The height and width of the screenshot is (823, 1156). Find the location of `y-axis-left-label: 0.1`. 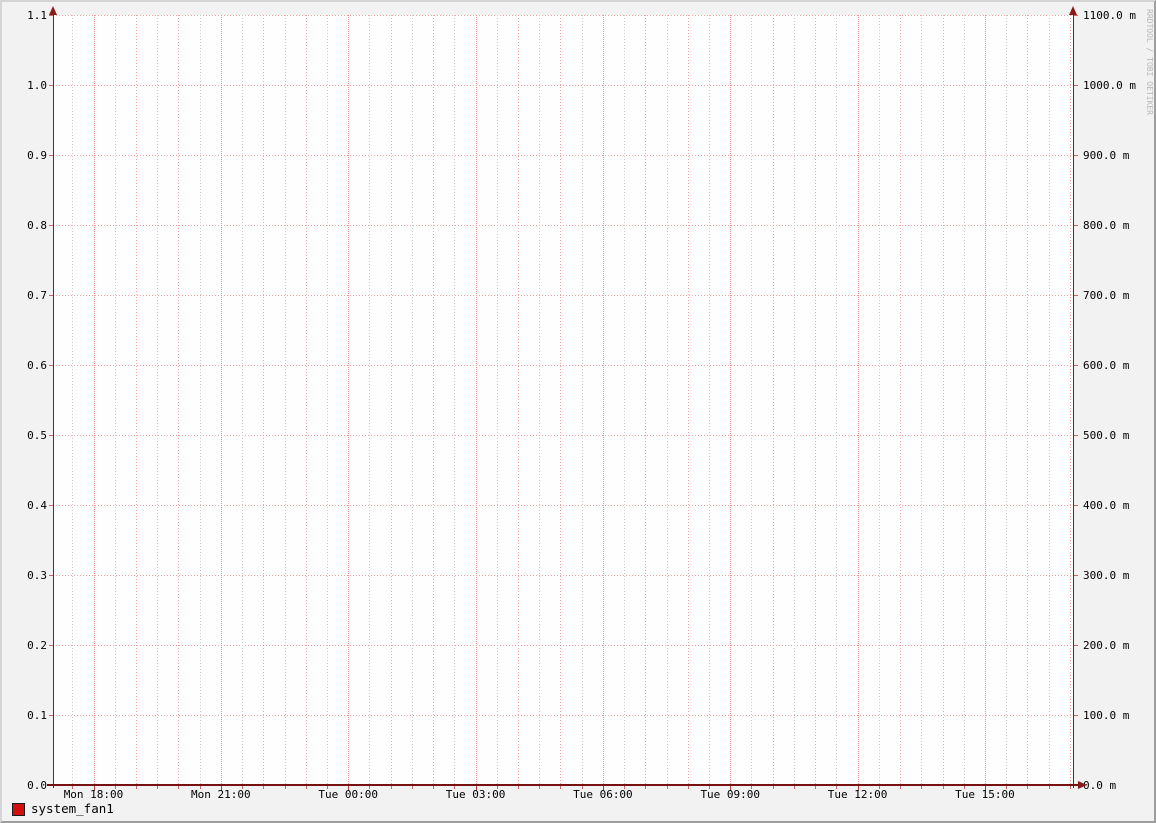

y-axis-left-label: 0.1 is located at coordinates (37, 715).